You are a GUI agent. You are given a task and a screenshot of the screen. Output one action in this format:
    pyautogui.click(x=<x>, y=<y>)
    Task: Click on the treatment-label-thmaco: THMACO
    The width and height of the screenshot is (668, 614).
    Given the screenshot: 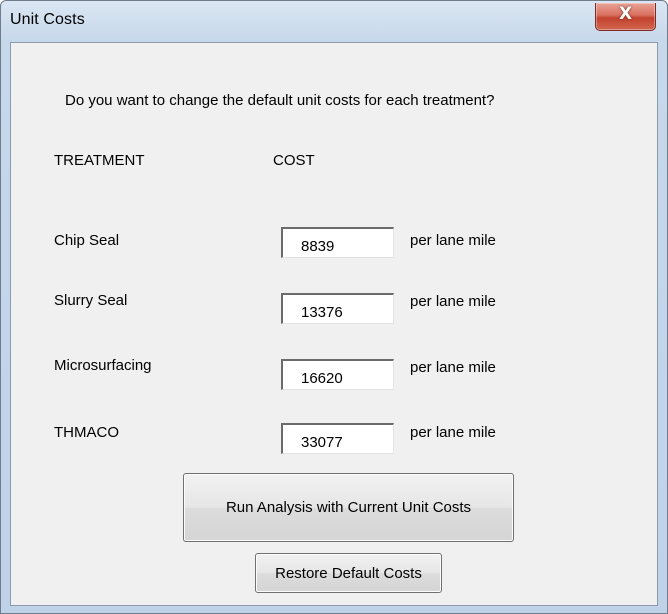 What is the action you would take?
    pyautogui.click(x=86, y=432)
    